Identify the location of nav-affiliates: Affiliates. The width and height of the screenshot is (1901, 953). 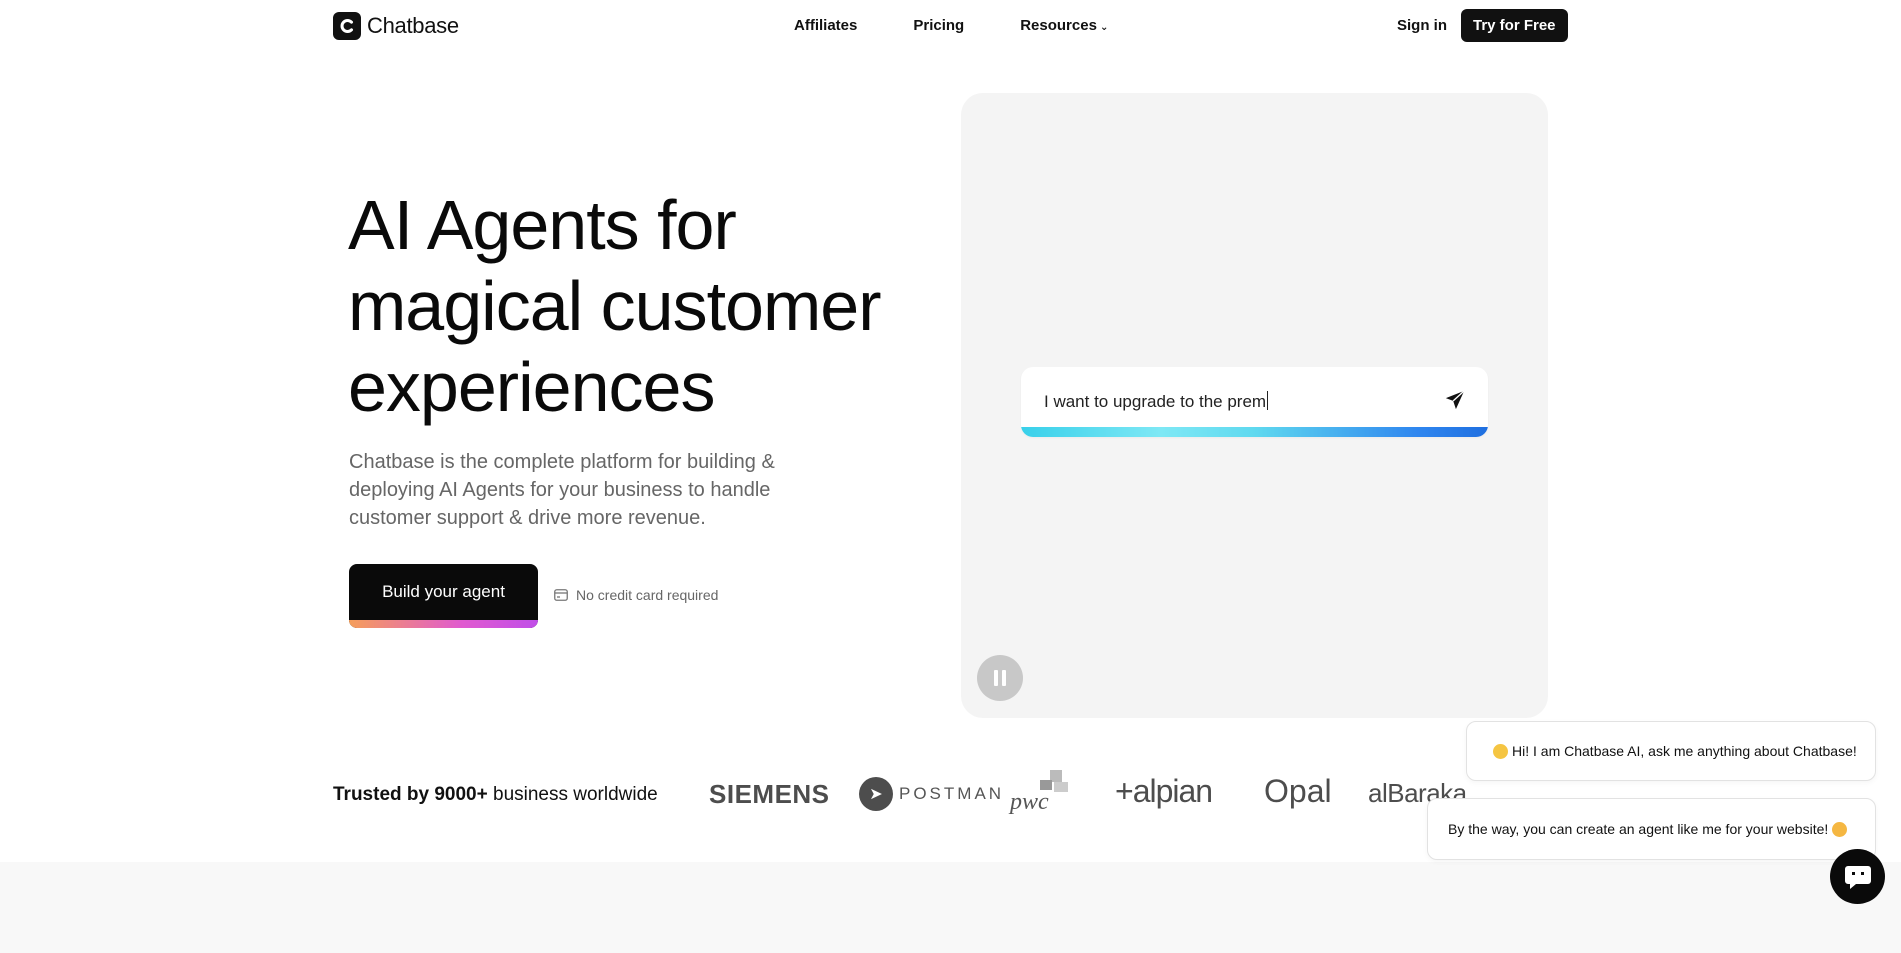
(825, 25).